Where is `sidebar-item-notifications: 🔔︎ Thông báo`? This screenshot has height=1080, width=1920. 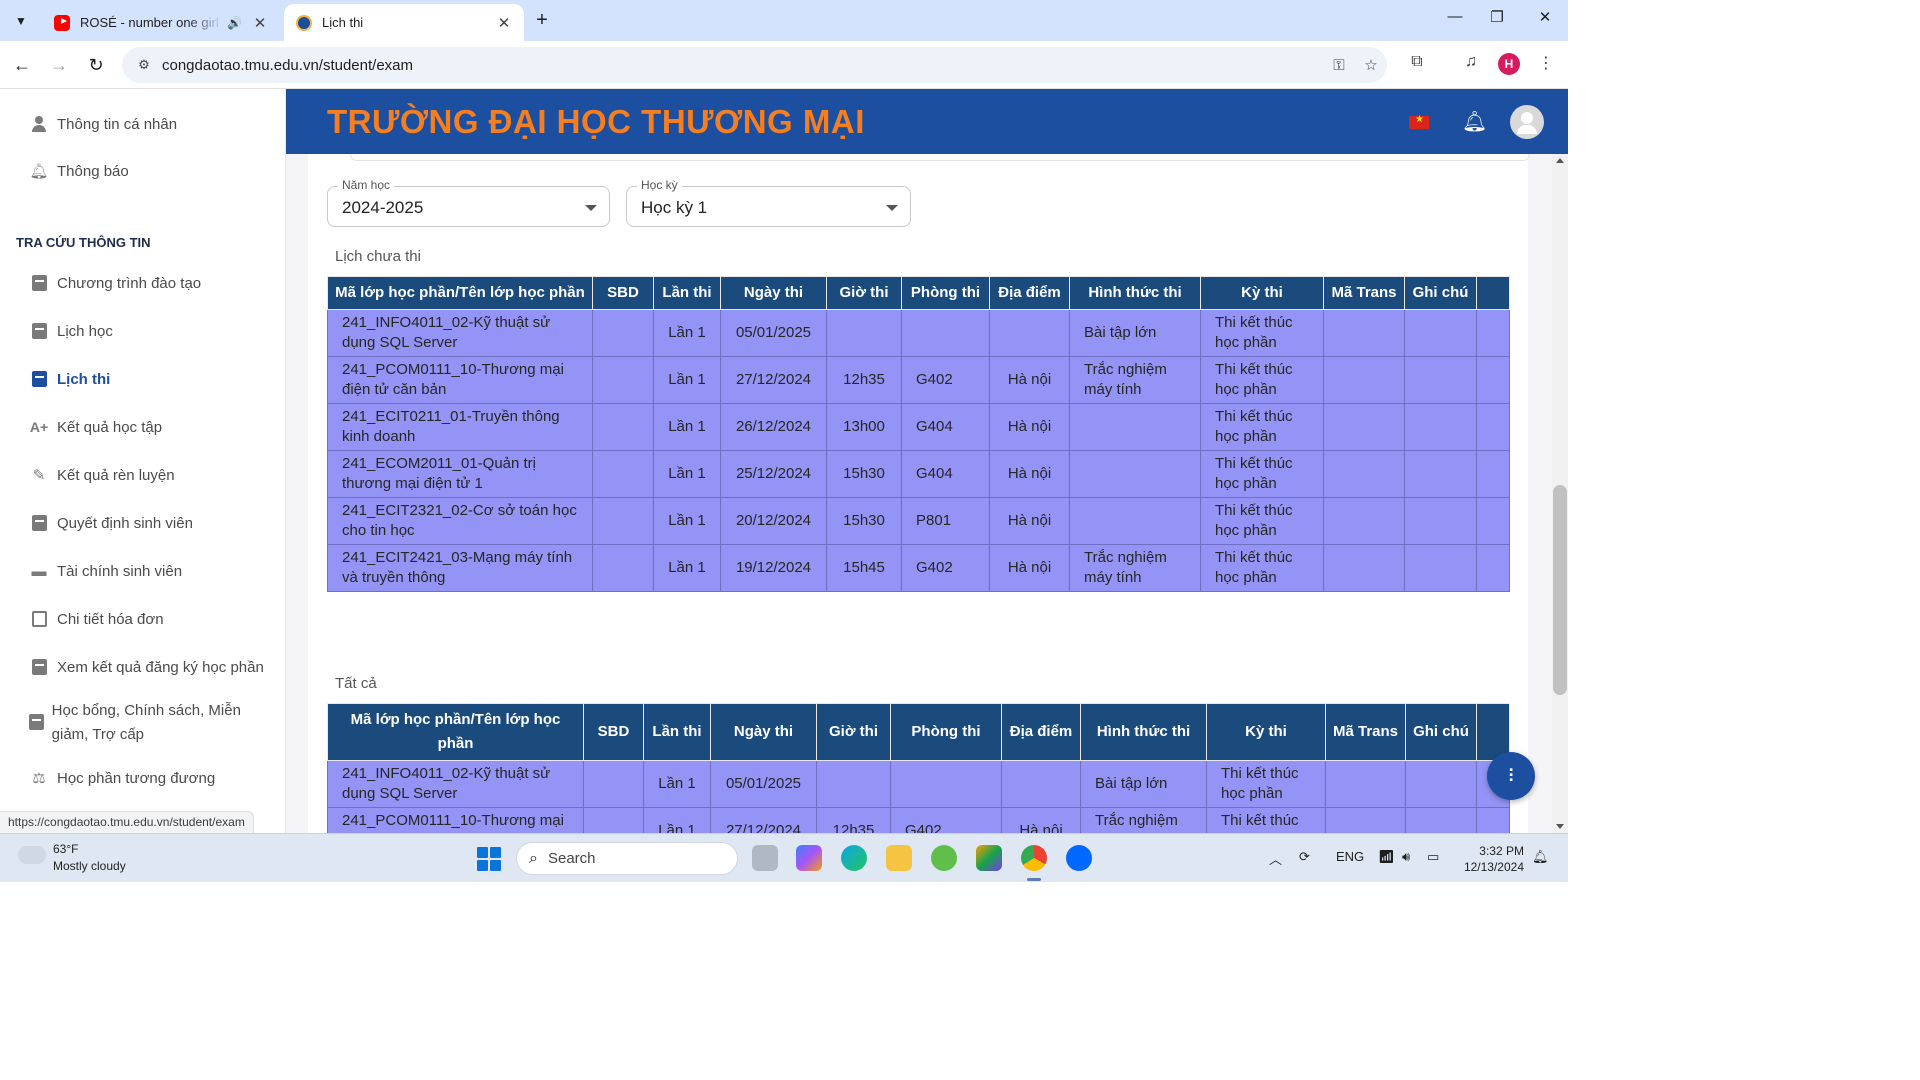 sidebar-item-notifications: 🔔︎ Thông báo is located at coordinates (78, 171).